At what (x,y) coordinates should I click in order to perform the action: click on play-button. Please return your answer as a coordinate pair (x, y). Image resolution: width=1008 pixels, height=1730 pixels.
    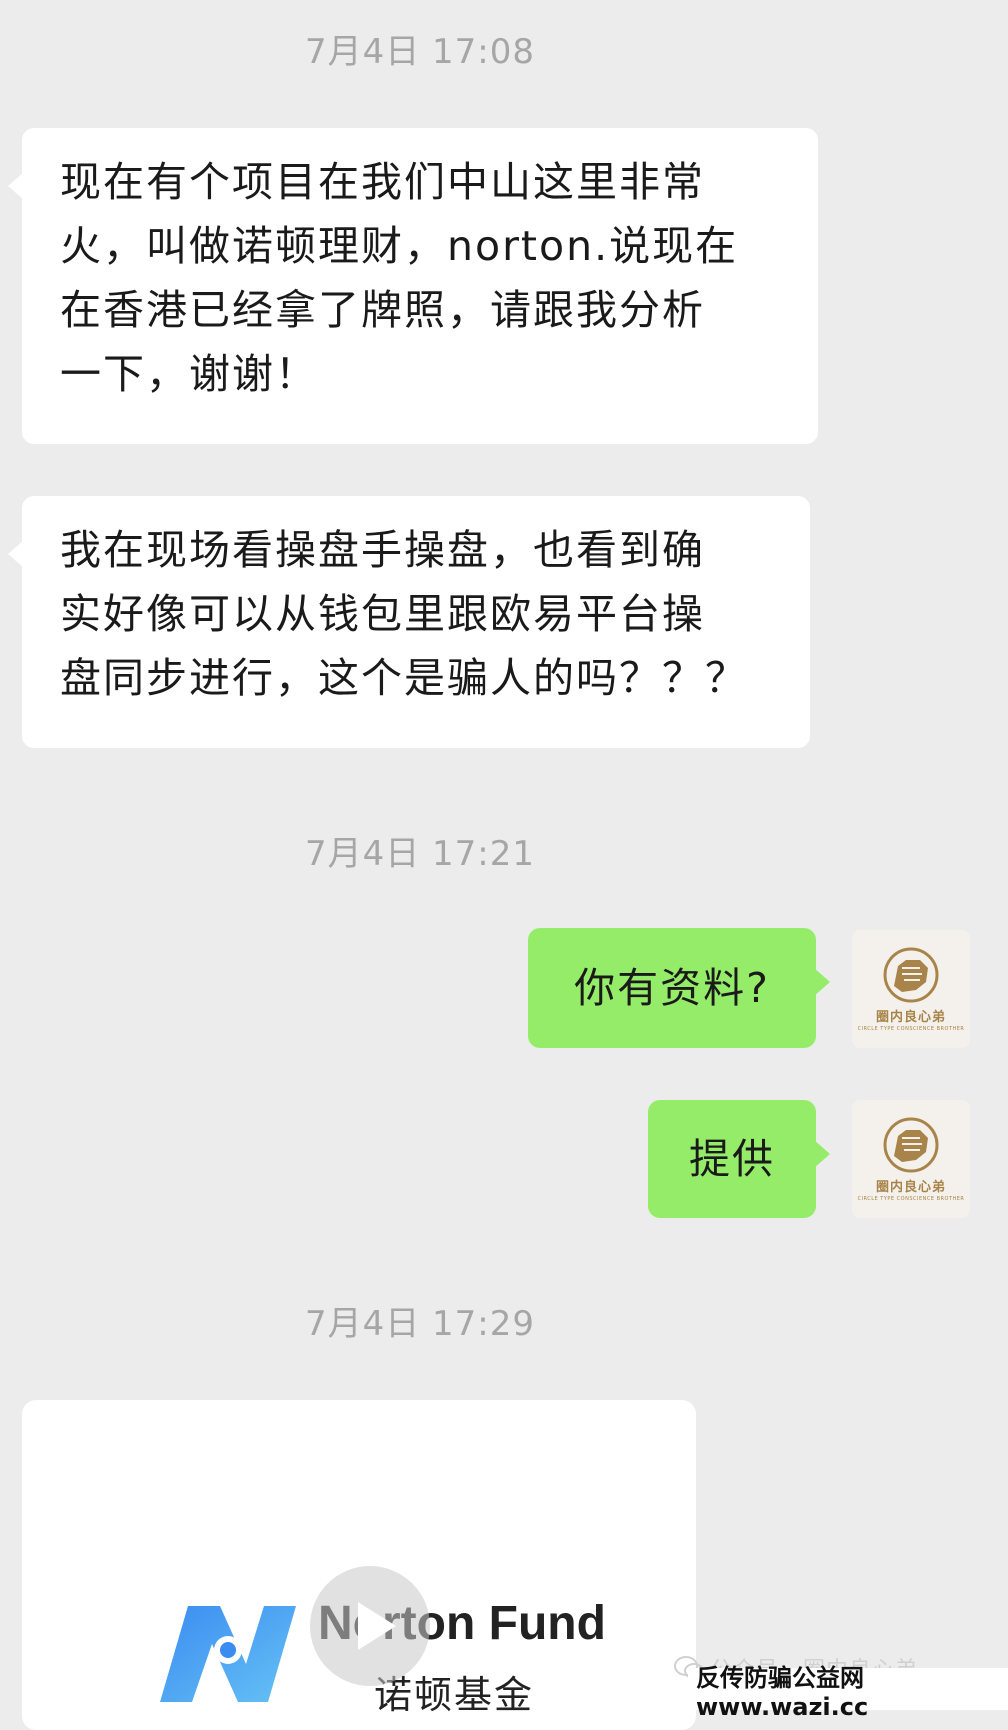
    Looking at the image, I should click on (370, 1626).